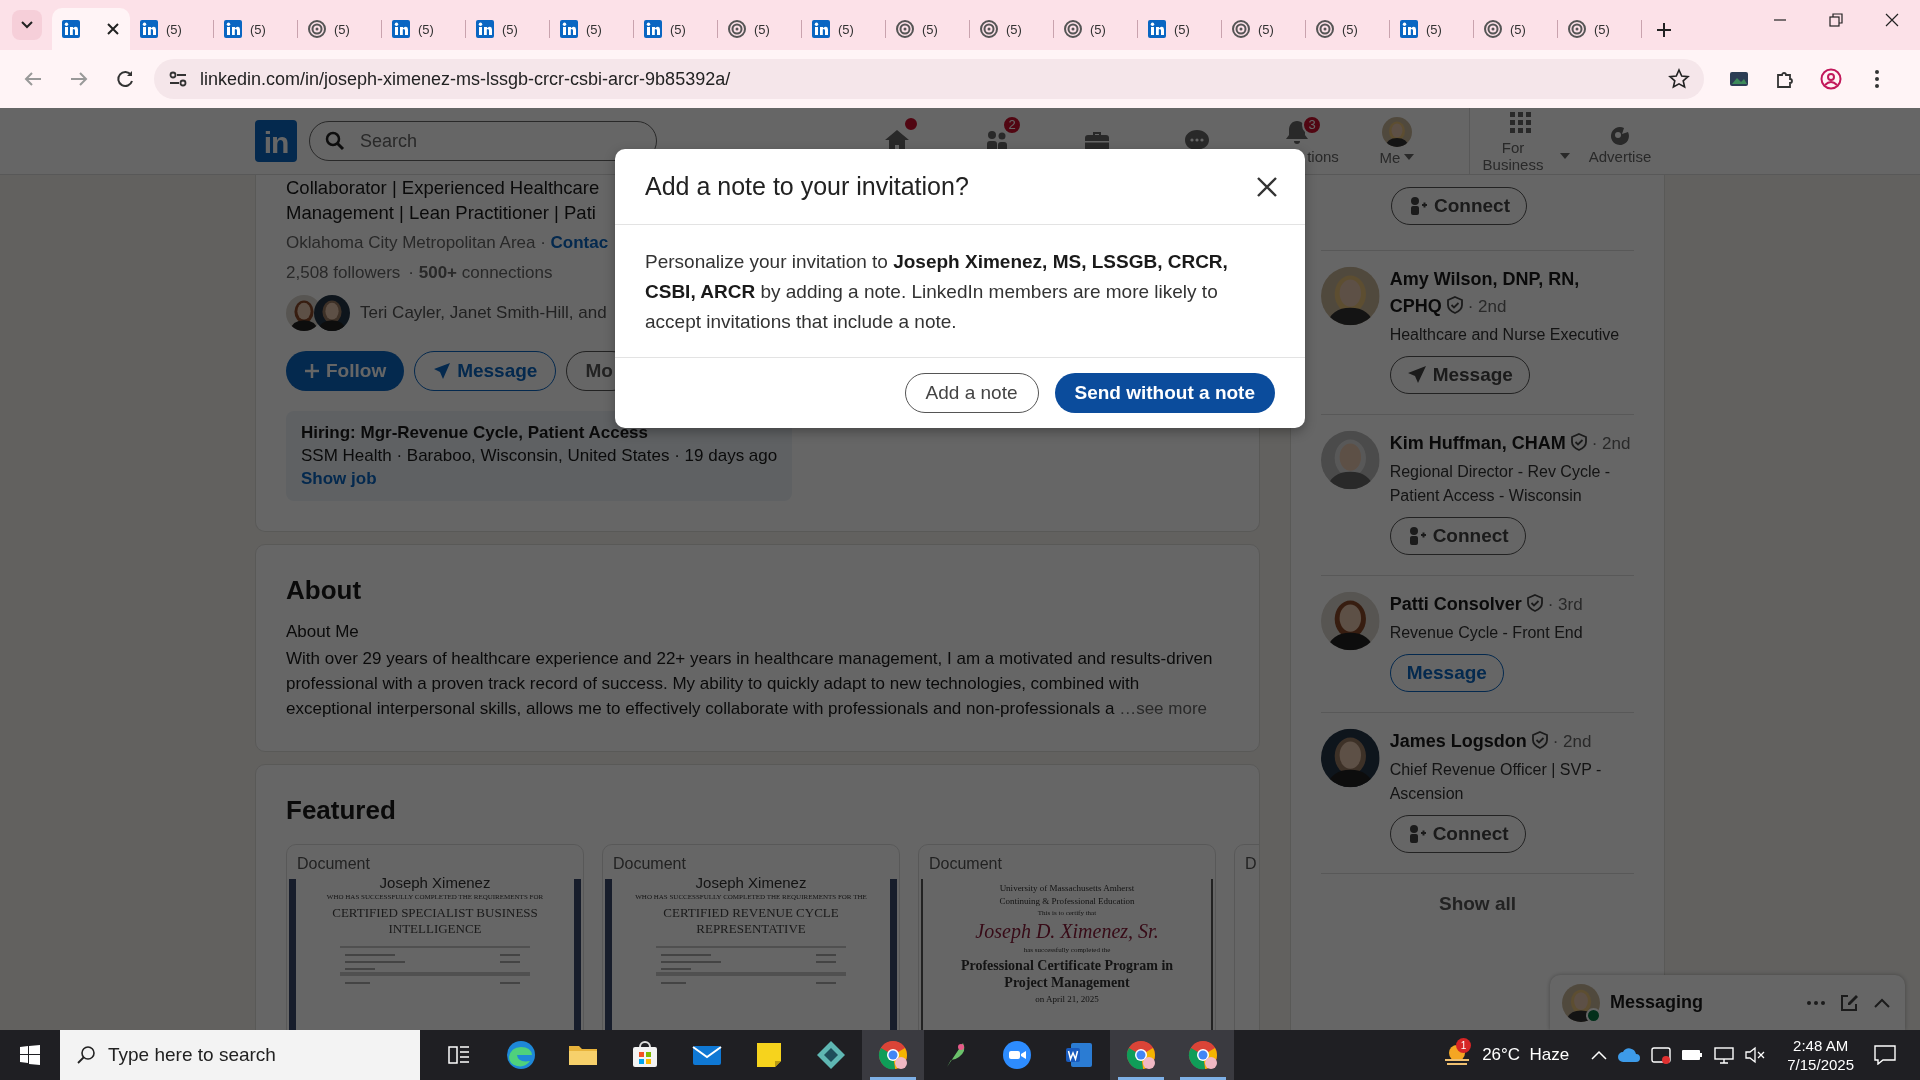 The image size is (1920, 1080). Describe the element at coordinates (1164, 393) in the screenshot. I see `send-button: Send without a note` at that location.